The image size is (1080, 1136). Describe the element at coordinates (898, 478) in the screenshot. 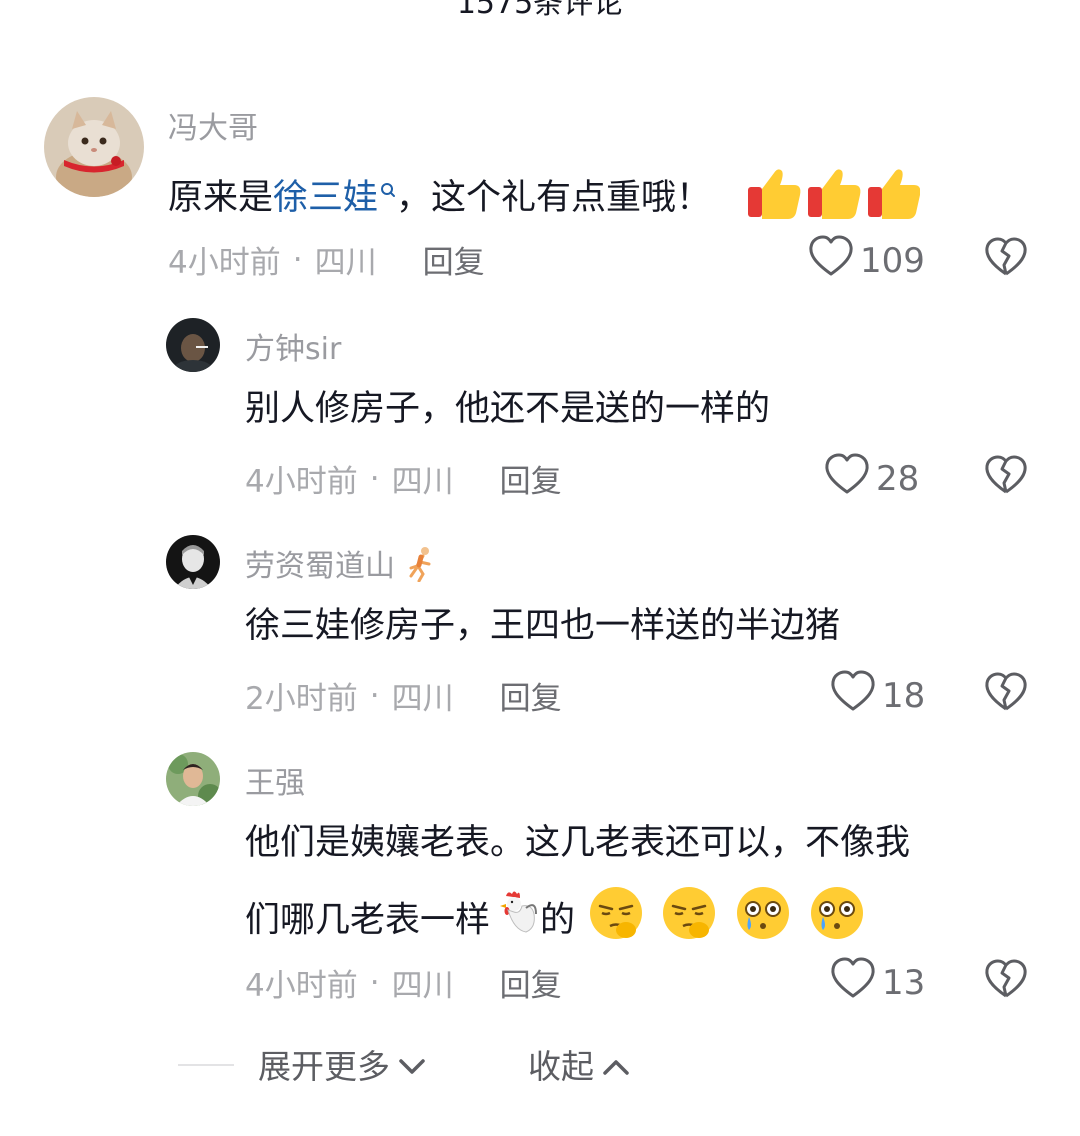

I see `like-count: 28` at that location.